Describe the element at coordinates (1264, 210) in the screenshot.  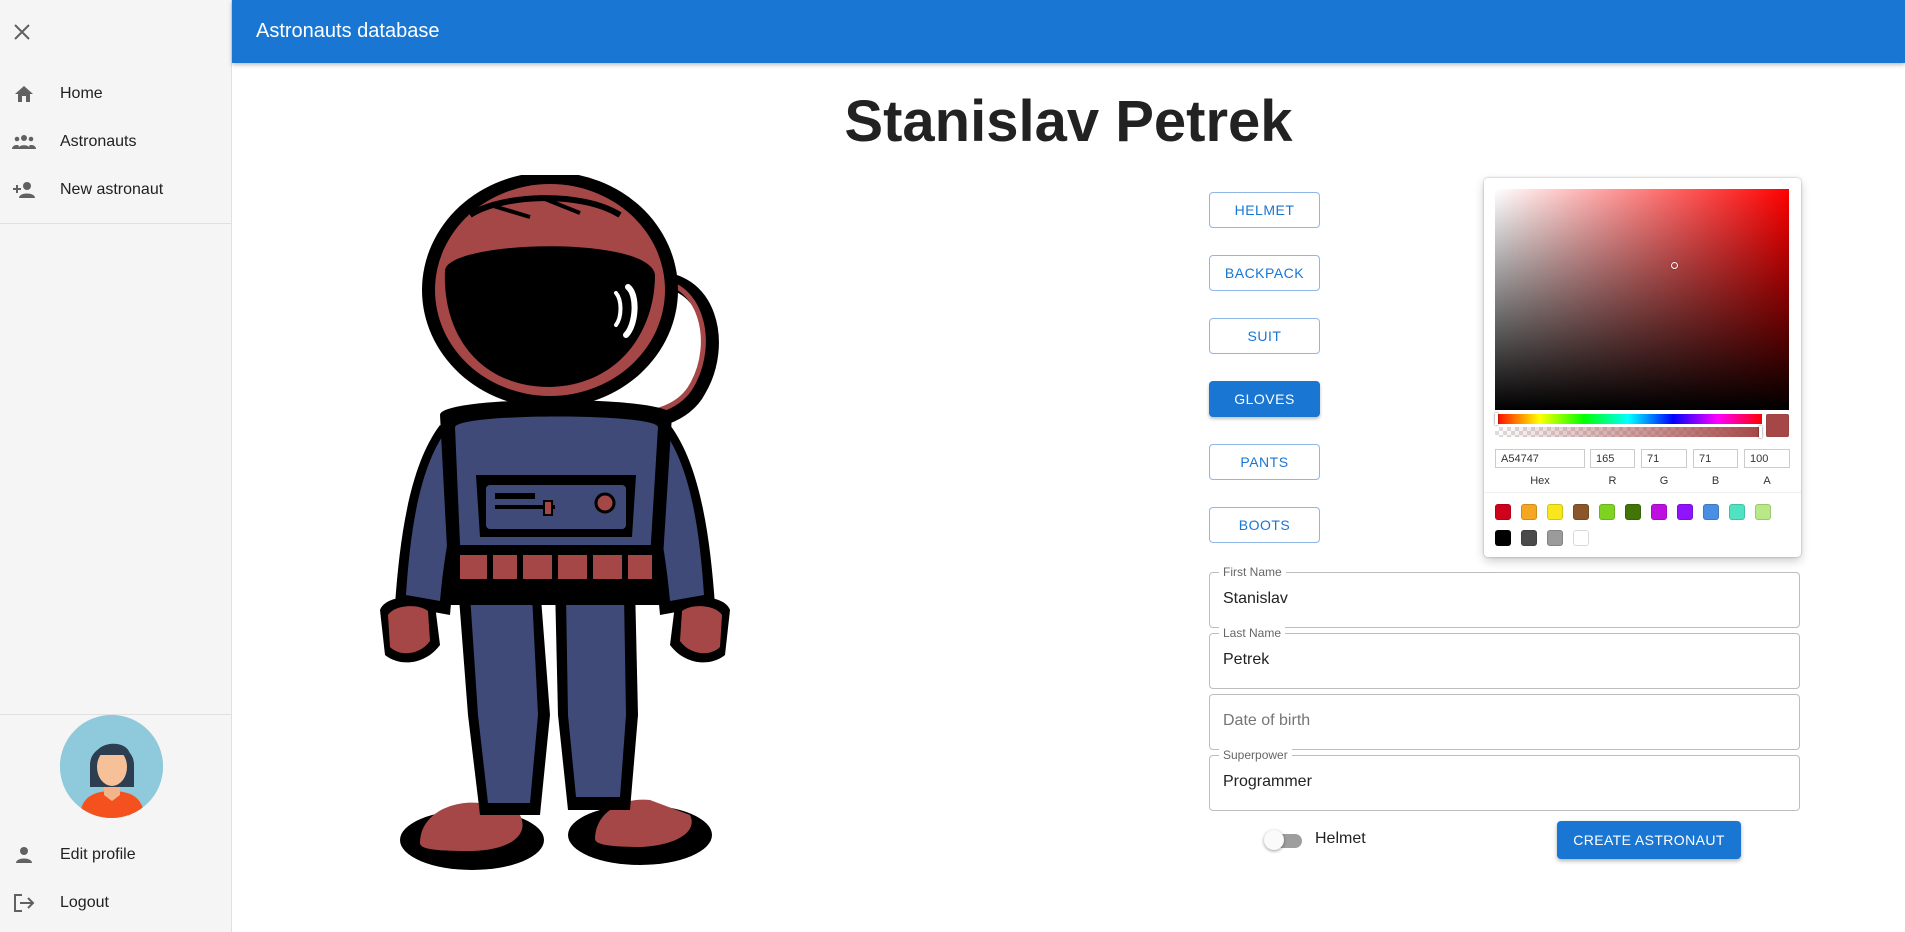
I see `helmet-part-button: HELMET` at that location.